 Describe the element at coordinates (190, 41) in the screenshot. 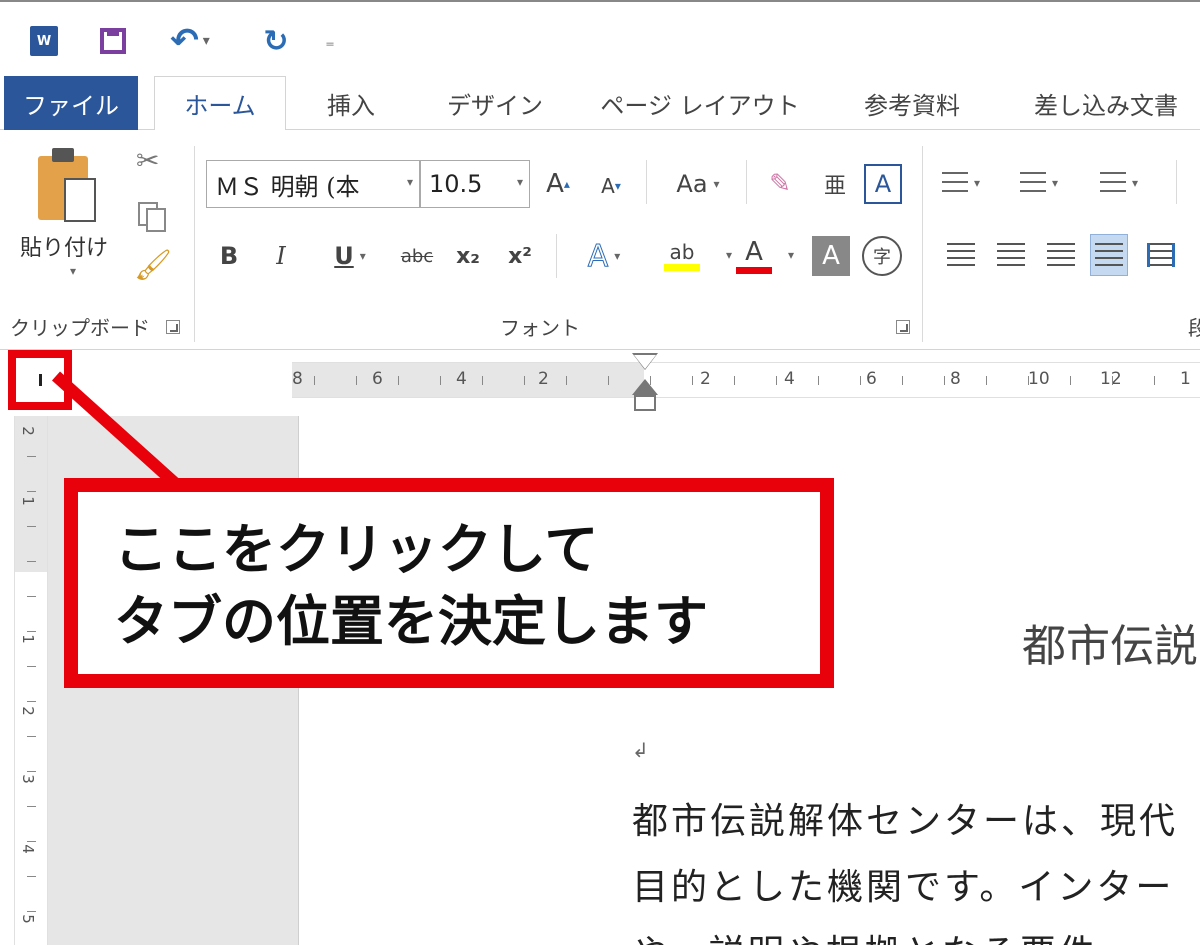

I see `undo-icon: ↶ ▾` at that location.